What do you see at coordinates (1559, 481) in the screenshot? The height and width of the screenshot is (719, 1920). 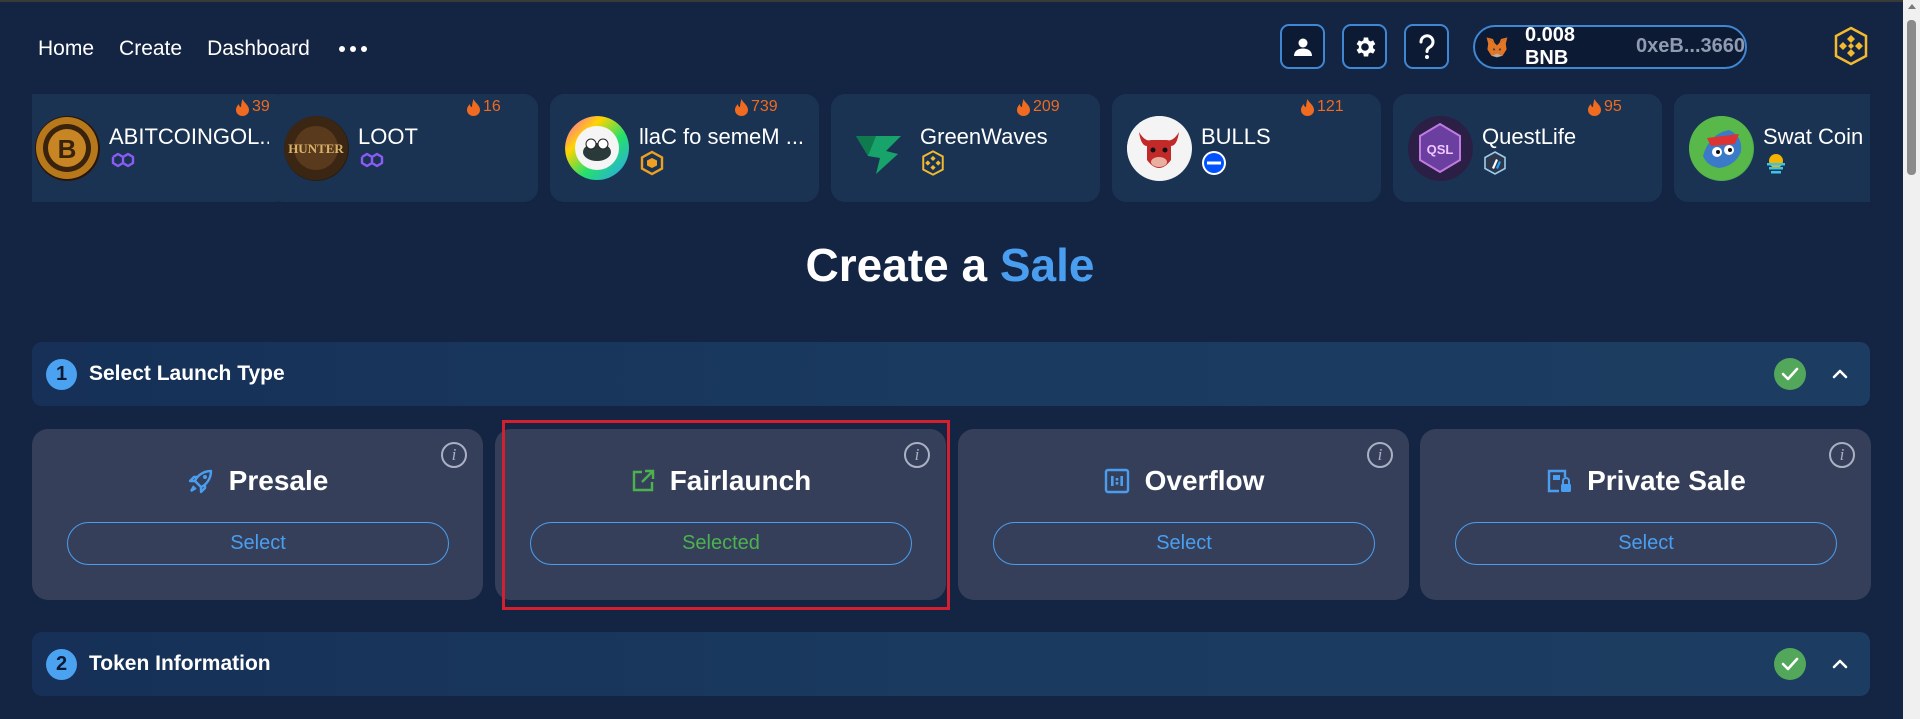 I see `private-sale-icon` at bounding box center [1559, 481].